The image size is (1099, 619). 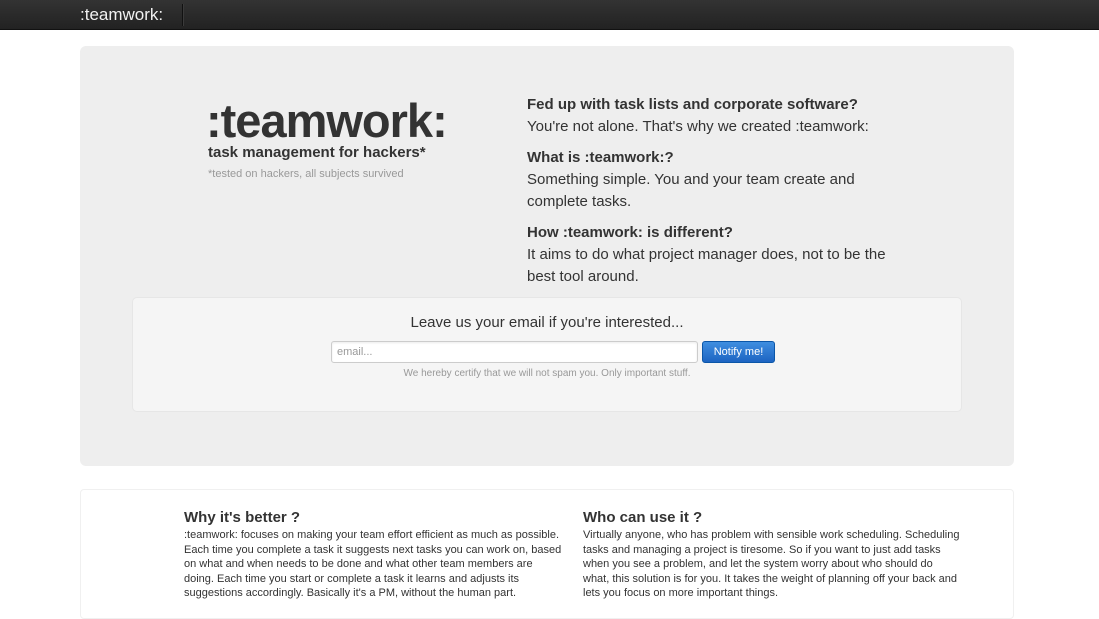 I want to click on qa-question: What is :teamwork:?, so click(x=600, y=157).